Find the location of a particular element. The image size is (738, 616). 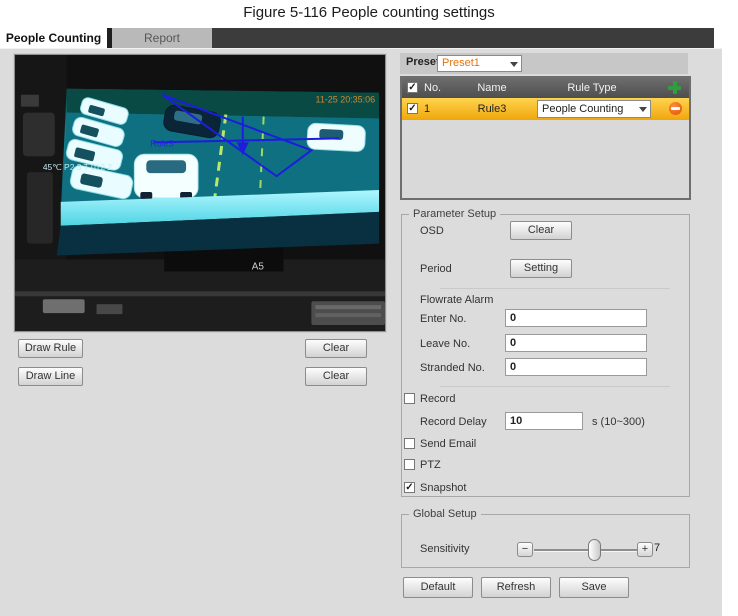

clear-line-button: Clear is located at coordinates (336, 376).